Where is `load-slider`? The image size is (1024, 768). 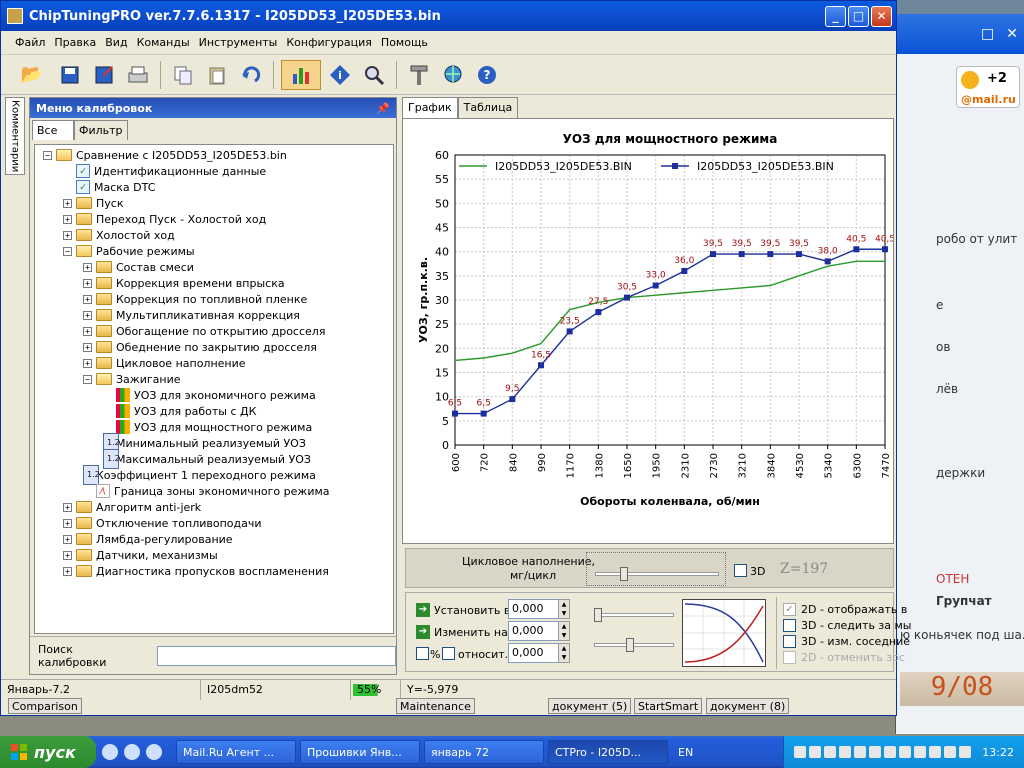 load-slider is located at coordinates (656, 569).